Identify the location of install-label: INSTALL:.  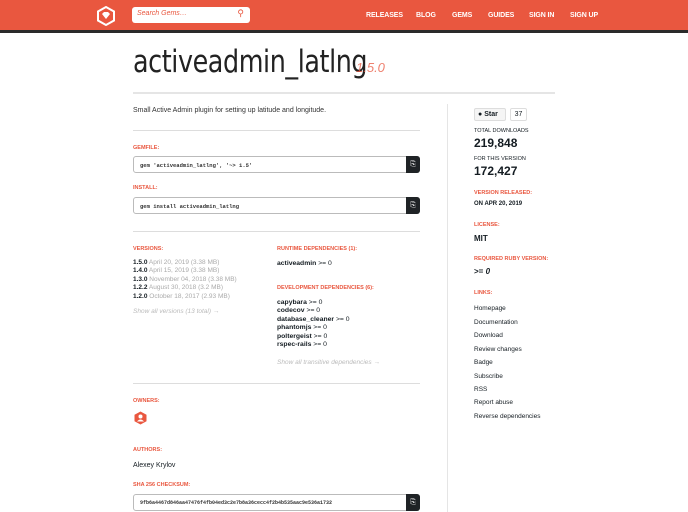
(145, 188).